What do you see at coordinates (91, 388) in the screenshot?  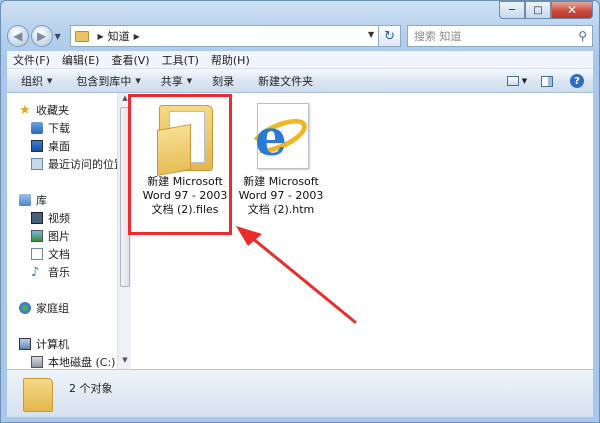 I see `item-count: 2 个对象` at bounding box center [91, 388].